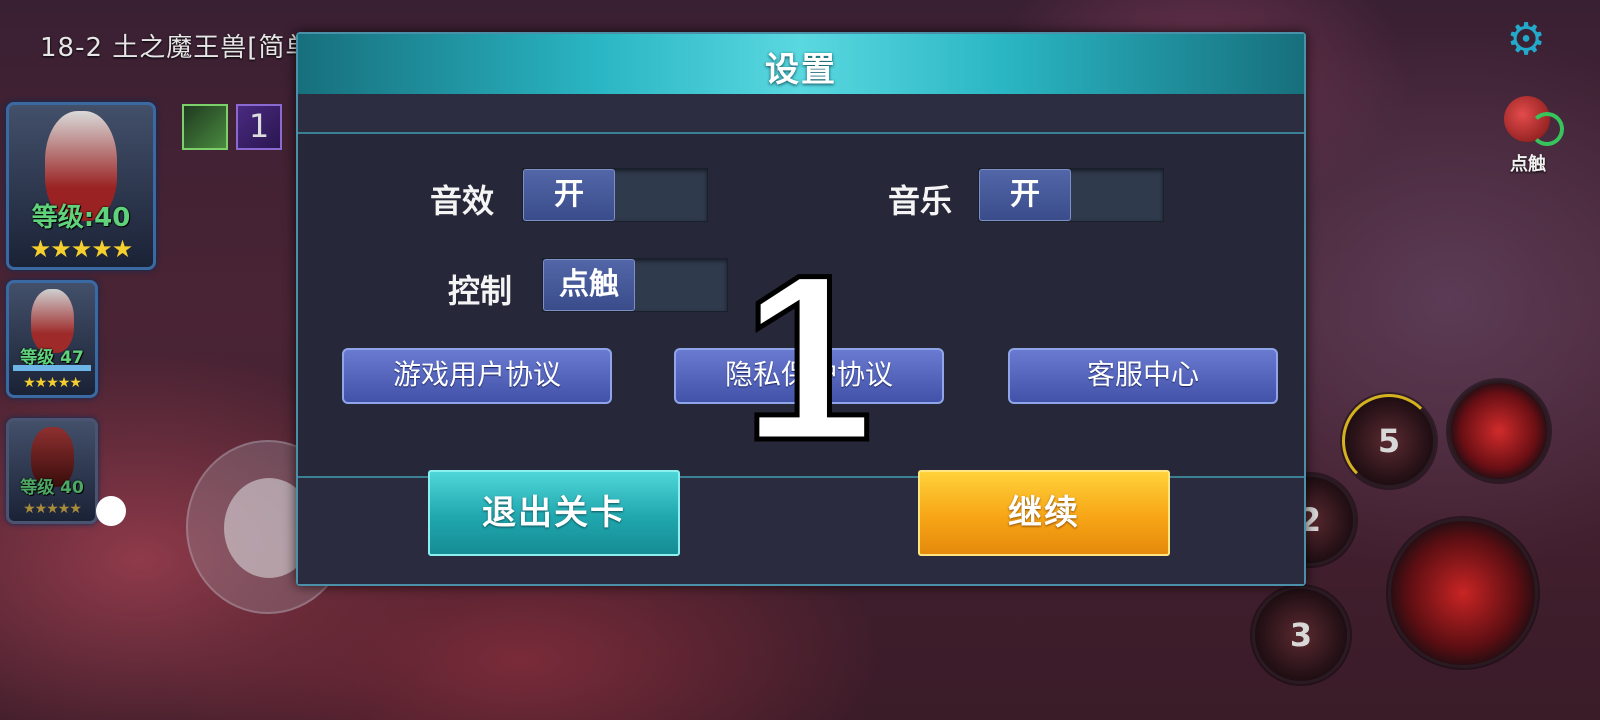  What do you see at coordinates (1463, 593) in the screenshot?
I see `attack-button` at bounding box center [1463, 593].